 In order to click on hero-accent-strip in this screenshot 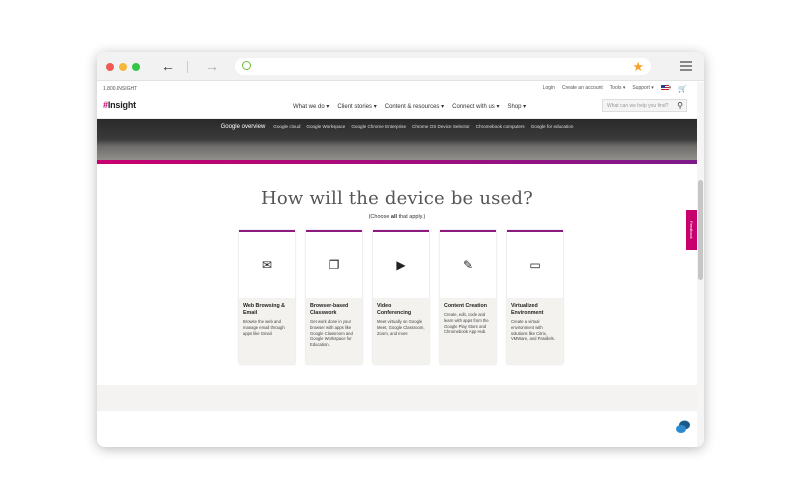, I will do `click(397, 162)`.